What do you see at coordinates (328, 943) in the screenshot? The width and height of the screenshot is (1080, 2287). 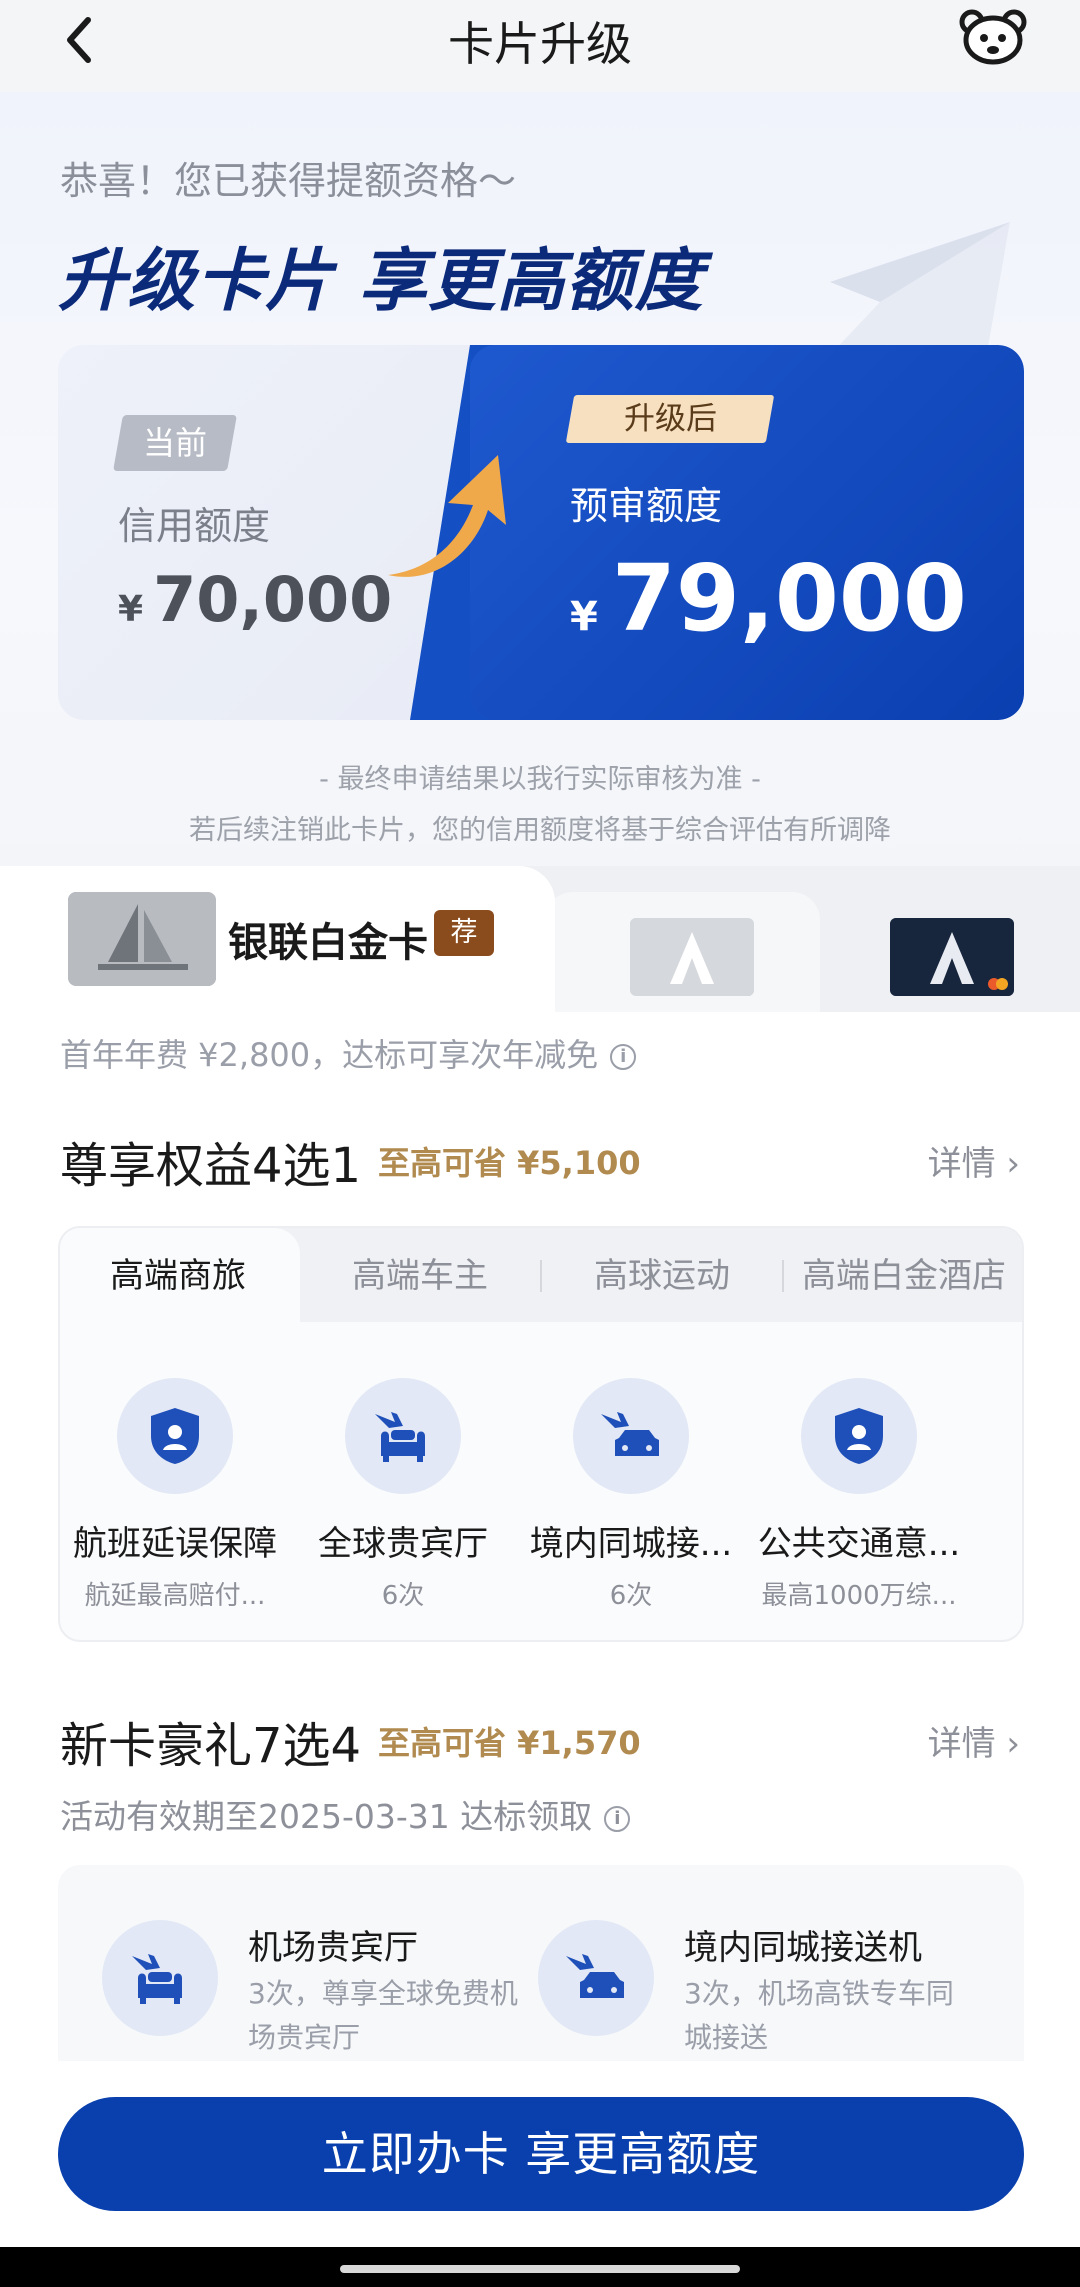 I see `card-name: 银联白金卡` at bounding box center [328, 943].